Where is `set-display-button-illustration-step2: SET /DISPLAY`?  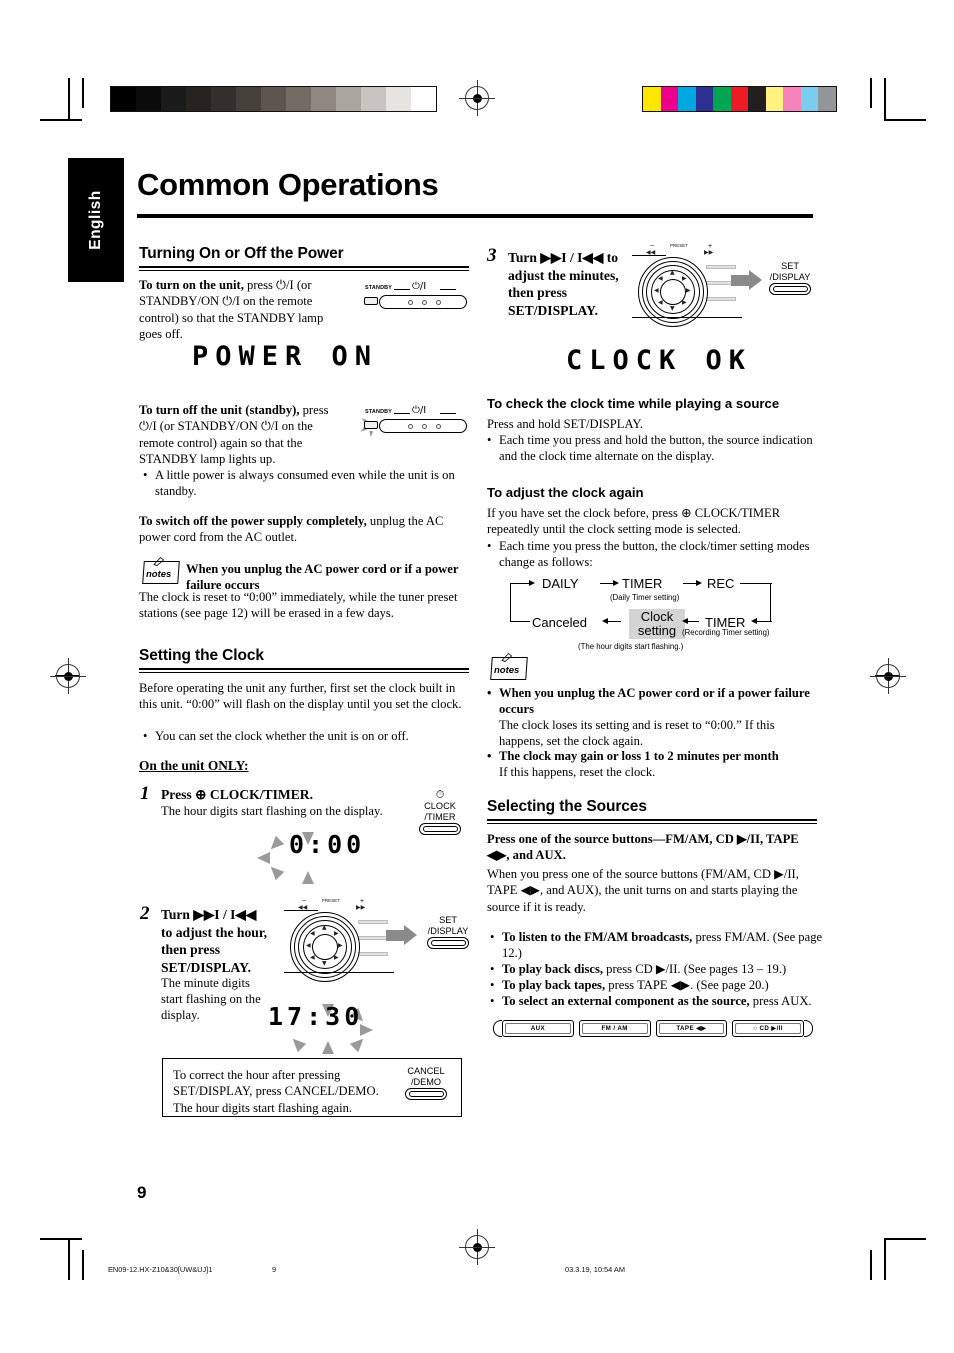
set-display-button-illustration-step2: SET /DISPLAY is located at coordinates (448, 932).